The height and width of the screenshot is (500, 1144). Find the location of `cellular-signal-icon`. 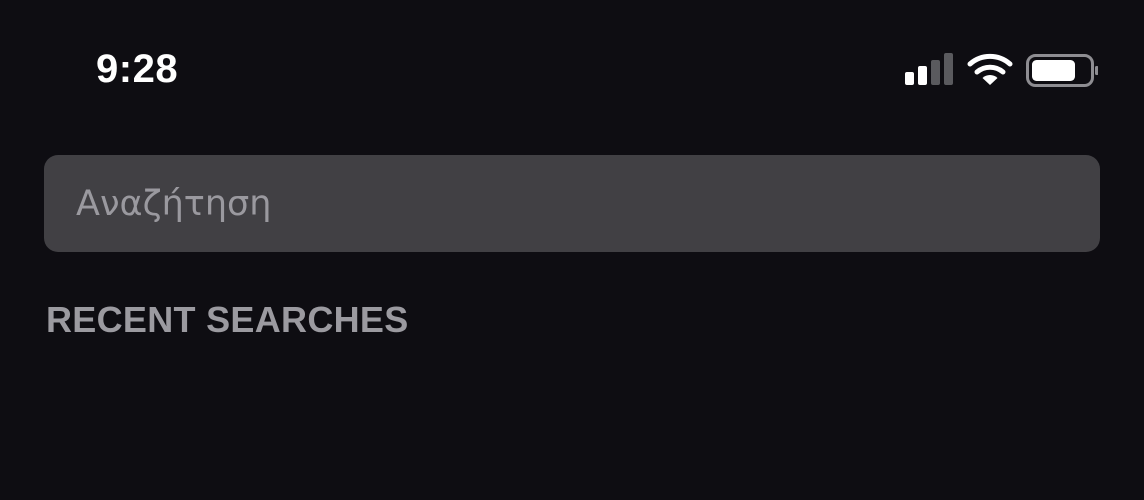

cellular-signal-icon is located at coordinates (929, 69).